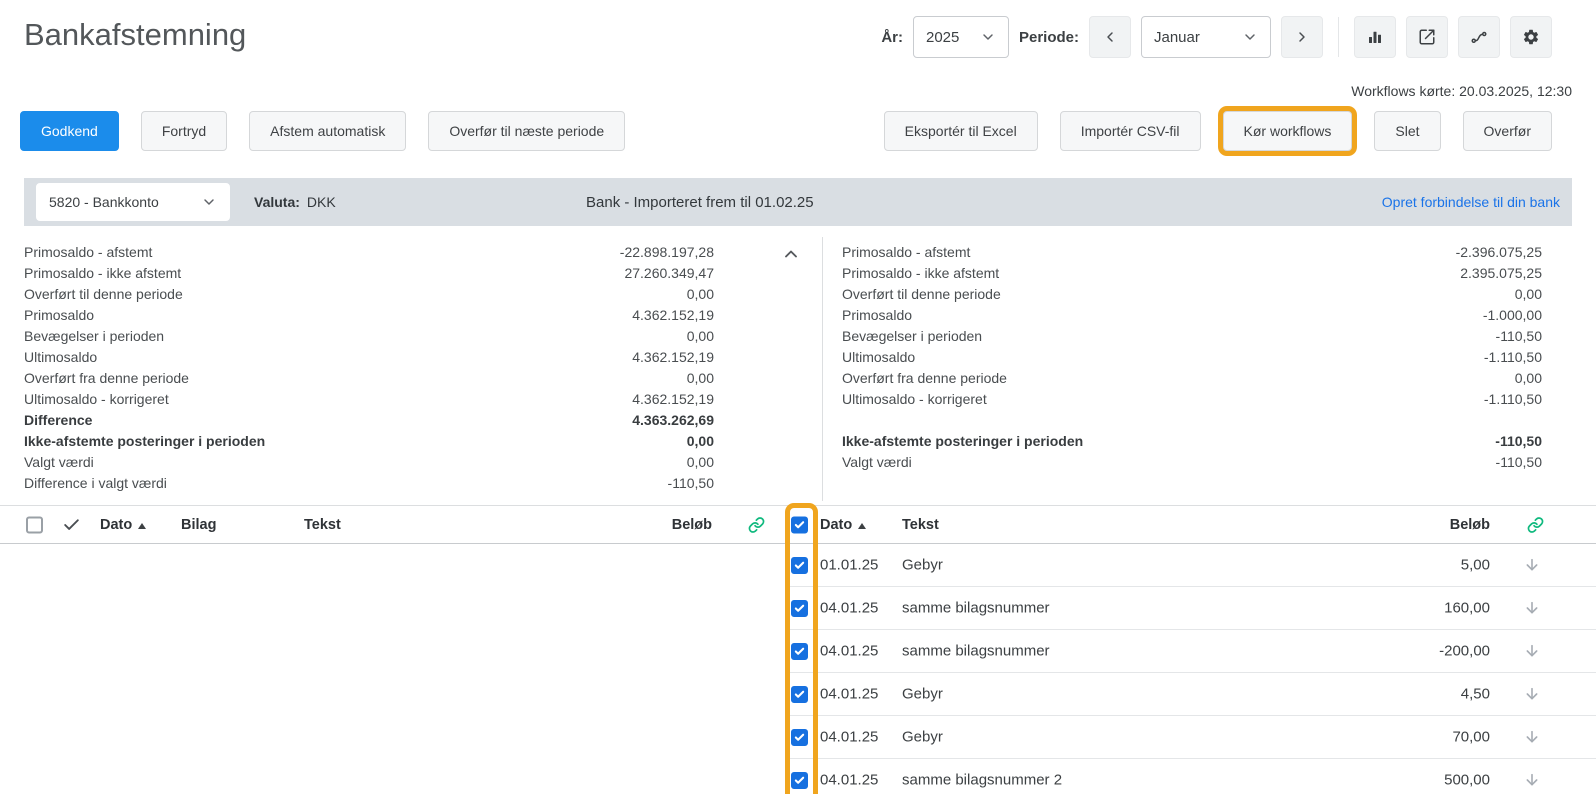  I want to click on month-select-value: Januar, so click(1177, 37).